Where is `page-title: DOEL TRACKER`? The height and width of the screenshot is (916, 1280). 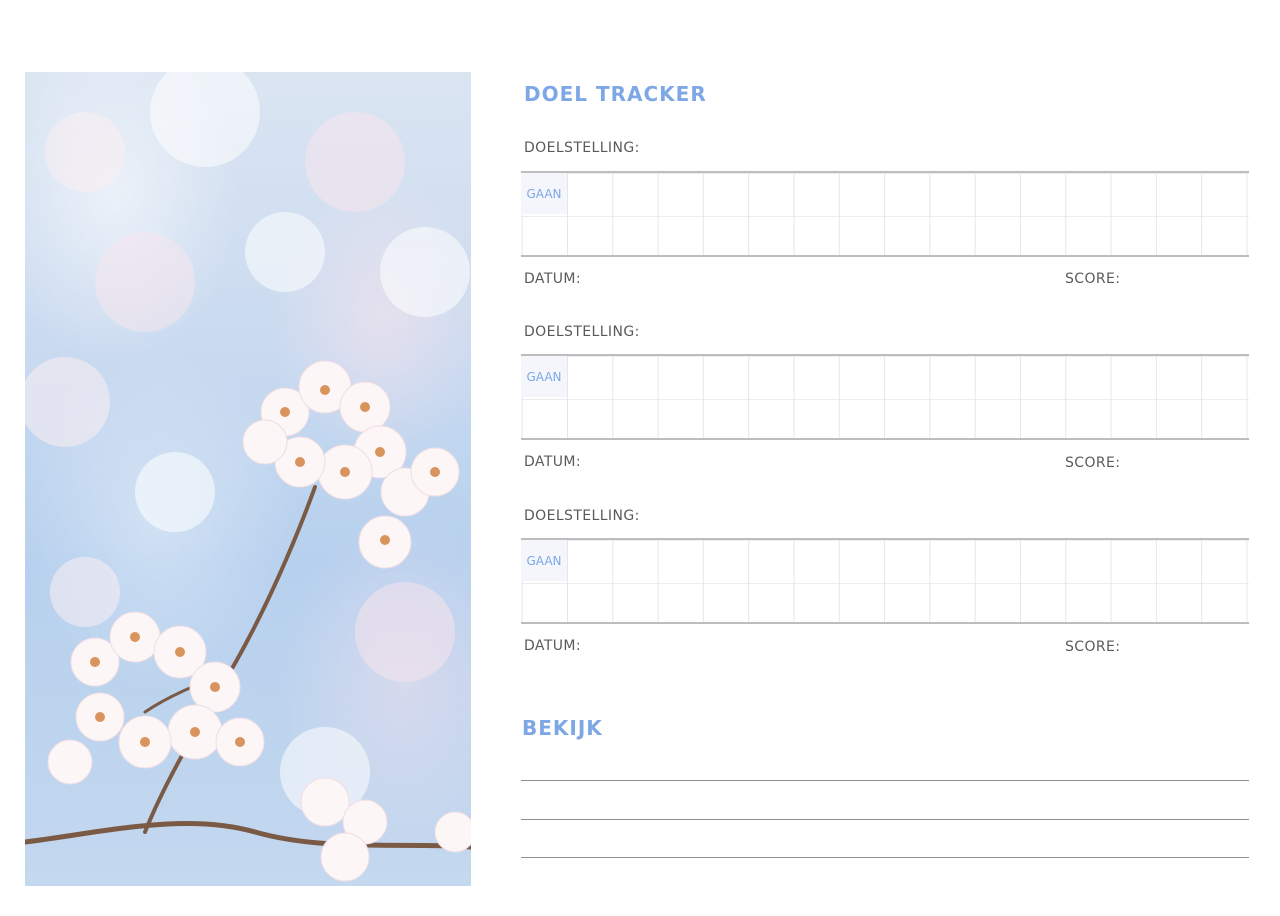 page-title: DOEL TRACKER is located at coordinates (615, 94).